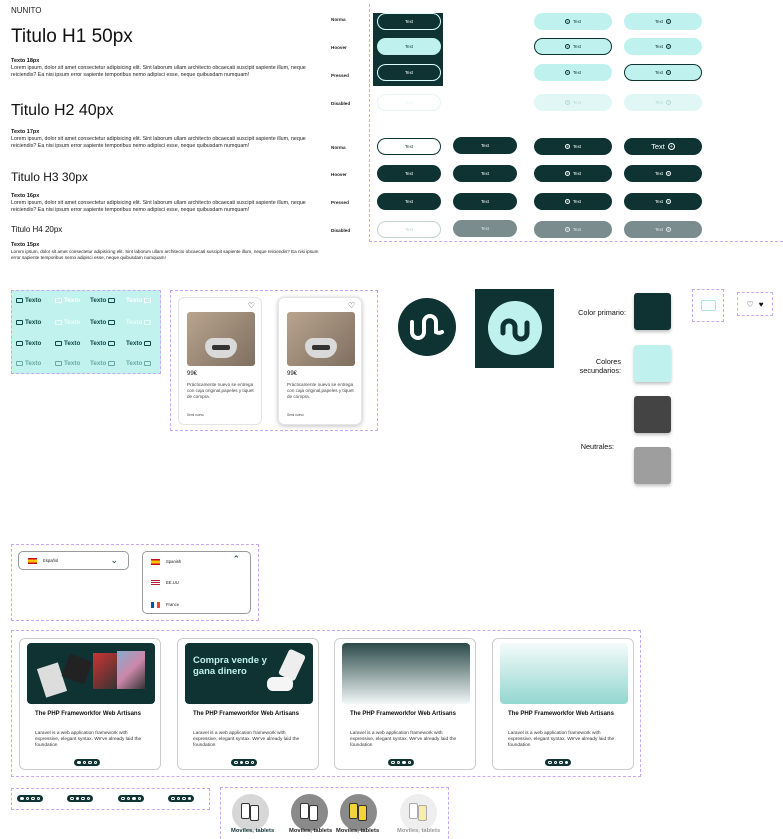 The width and height of the screenshot is (783, 839). I want to click on state-label-normal: Norma, so click(338, 19).